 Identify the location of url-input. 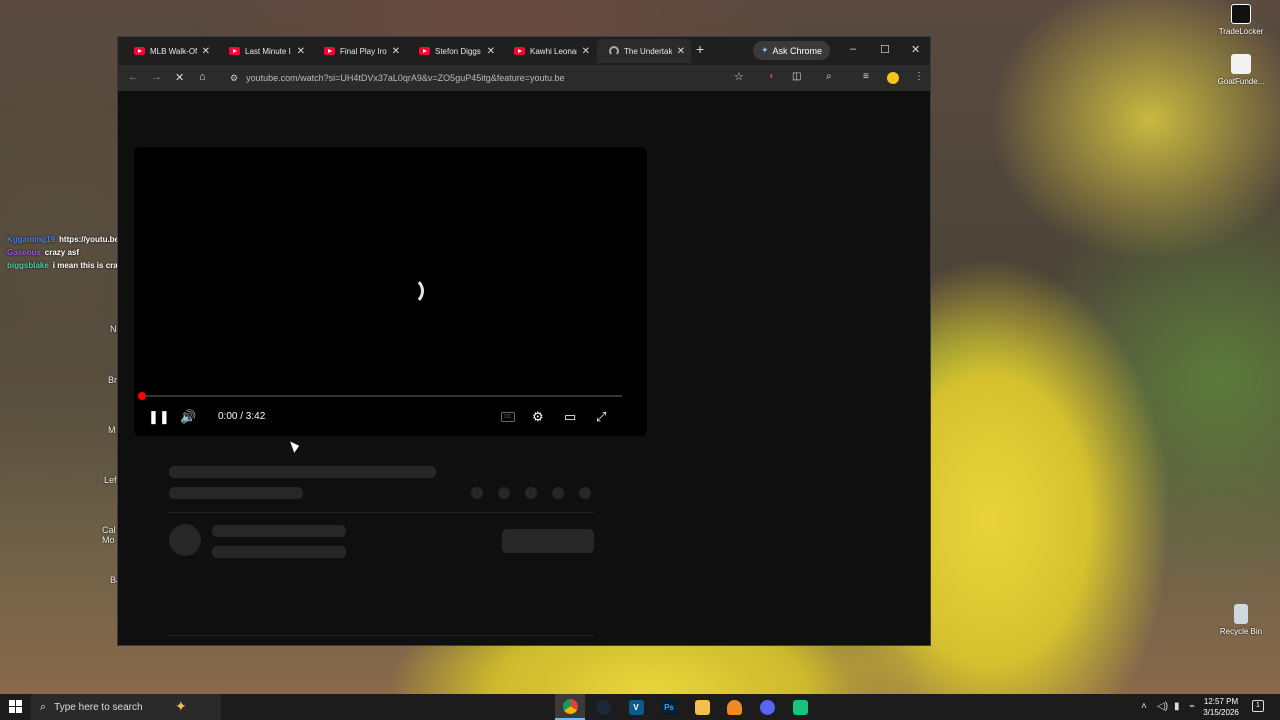
(486, 78).